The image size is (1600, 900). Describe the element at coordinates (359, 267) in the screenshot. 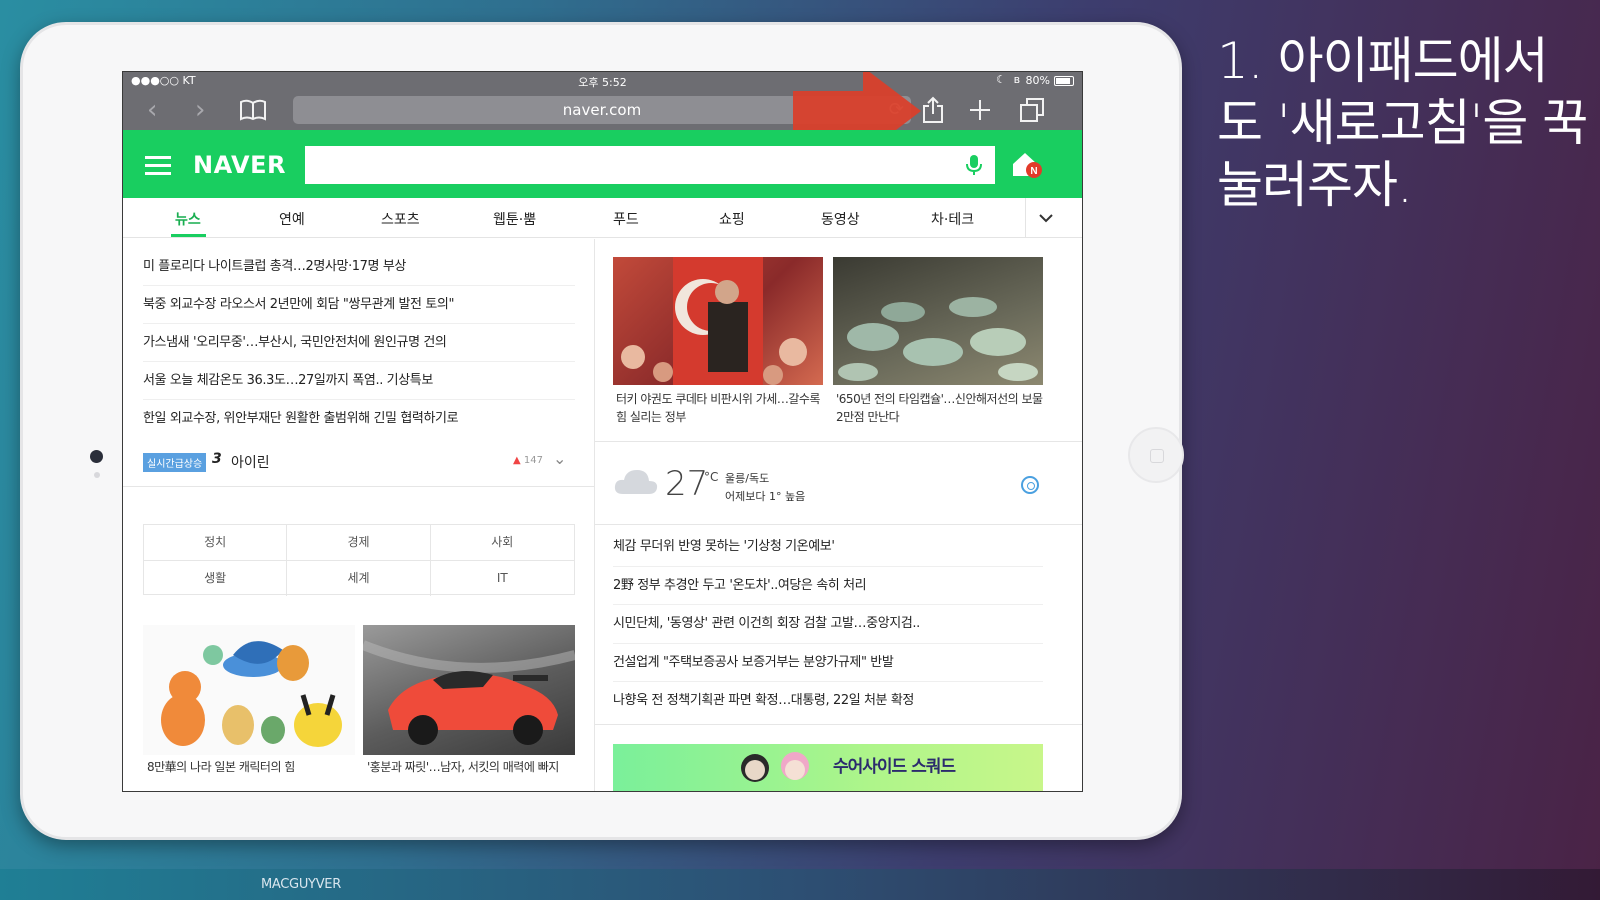

I see `news-item: 미 플로리다 나이트클럽 총격…2명사망·17명 부상` at that location.